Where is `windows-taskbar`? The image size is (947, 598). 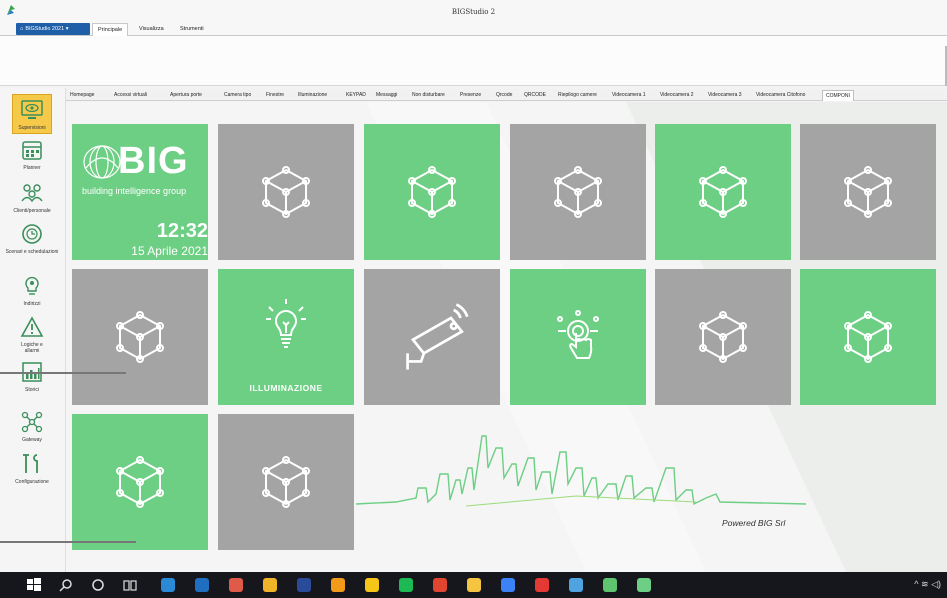
windows-taskbar is located at coordinates (473, 585).